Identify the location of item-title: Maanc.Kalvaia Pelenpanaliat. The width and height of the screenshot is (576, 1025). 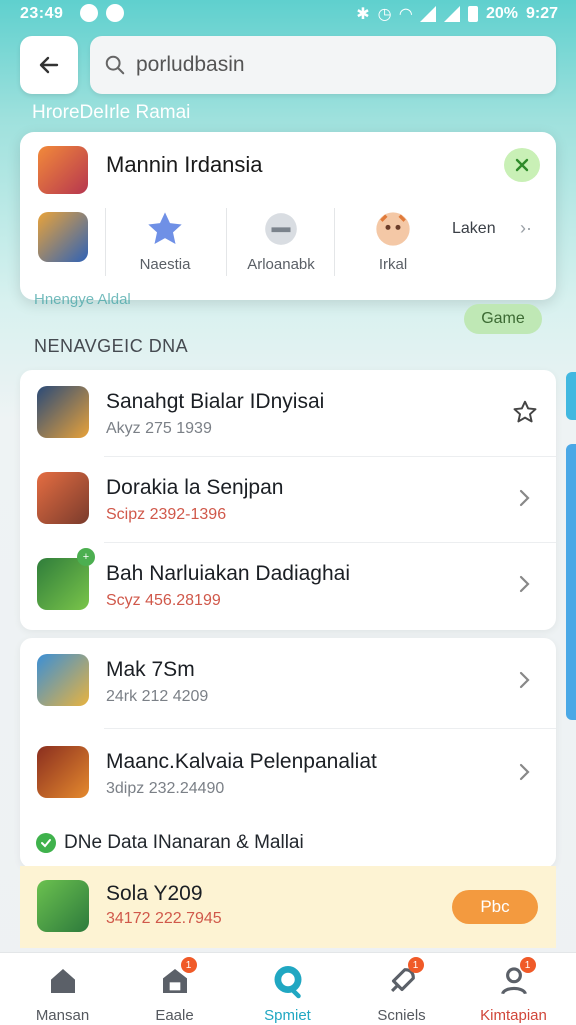
(241, 761).